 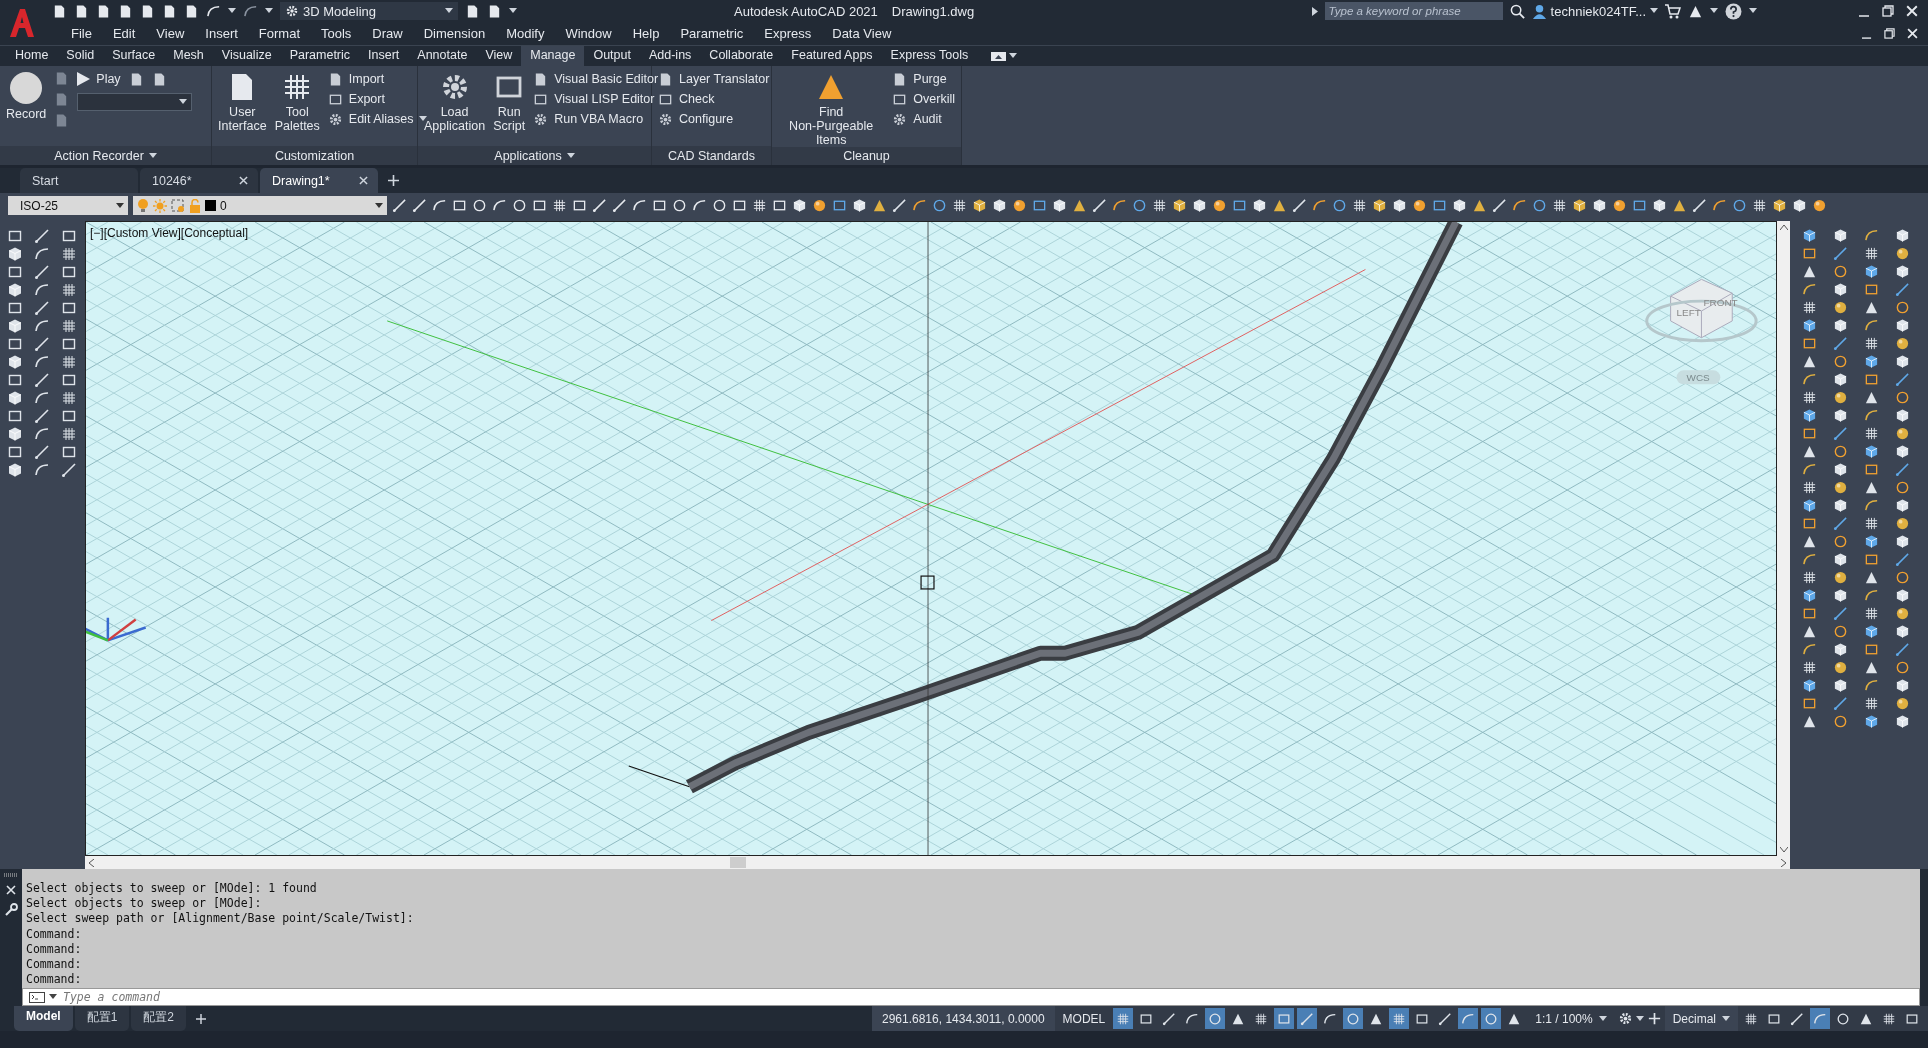 I want to click on play-button: Play, so click(x=99, y=79).